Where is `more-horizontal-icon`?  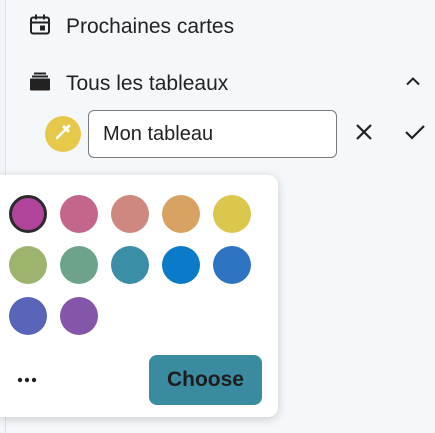
more-horizontal-icon is located at coordinates (27, 380).